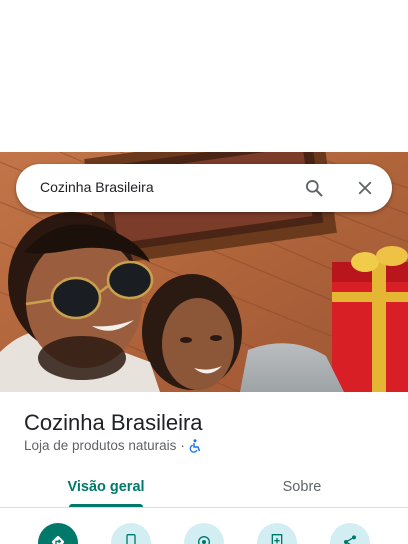  Describe the element at coordinates (58, 539) in the screenshot. I see `directions-icon` at that location.